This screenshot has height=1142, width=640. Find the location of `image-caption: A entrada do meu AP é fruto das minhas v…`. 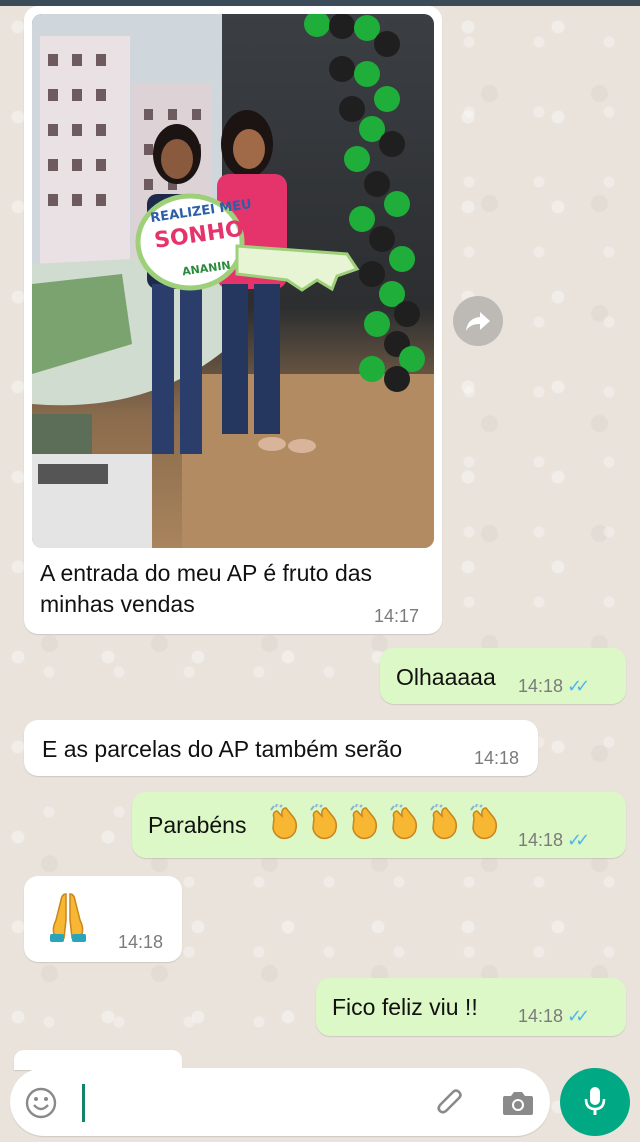

image-caption: A entrada do meu AP é fruto das minhas v… is located at coordinates (206, 588).